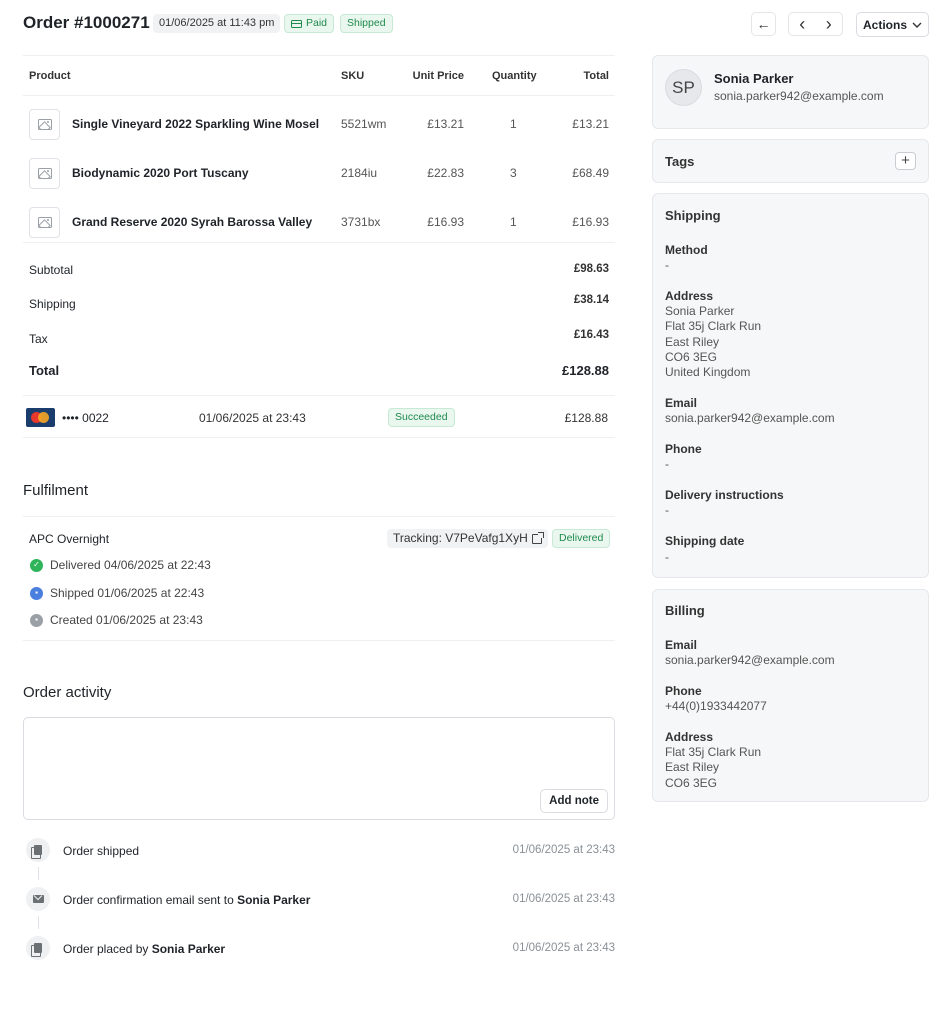 This screenshot has height=1010, width=952. What do you see at coordinates (319, 851) in the screenshot?
I see `activity-item: Order shipped 01/06/2025 at 23:43` at bounding box center [319, 851].